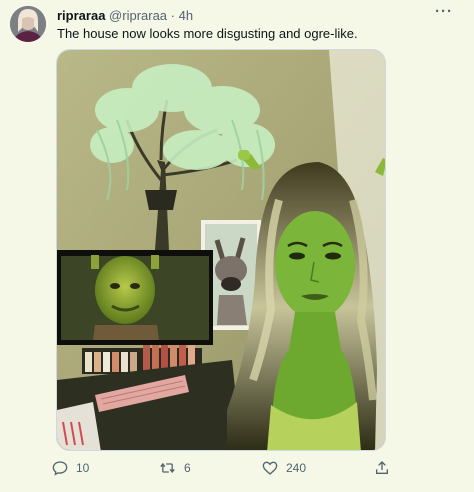 The image size is (474, 492). What do you see at coordinates (167, 468) in the screenshot?
I see `retweet-icon` at bounding box center [167, 468].